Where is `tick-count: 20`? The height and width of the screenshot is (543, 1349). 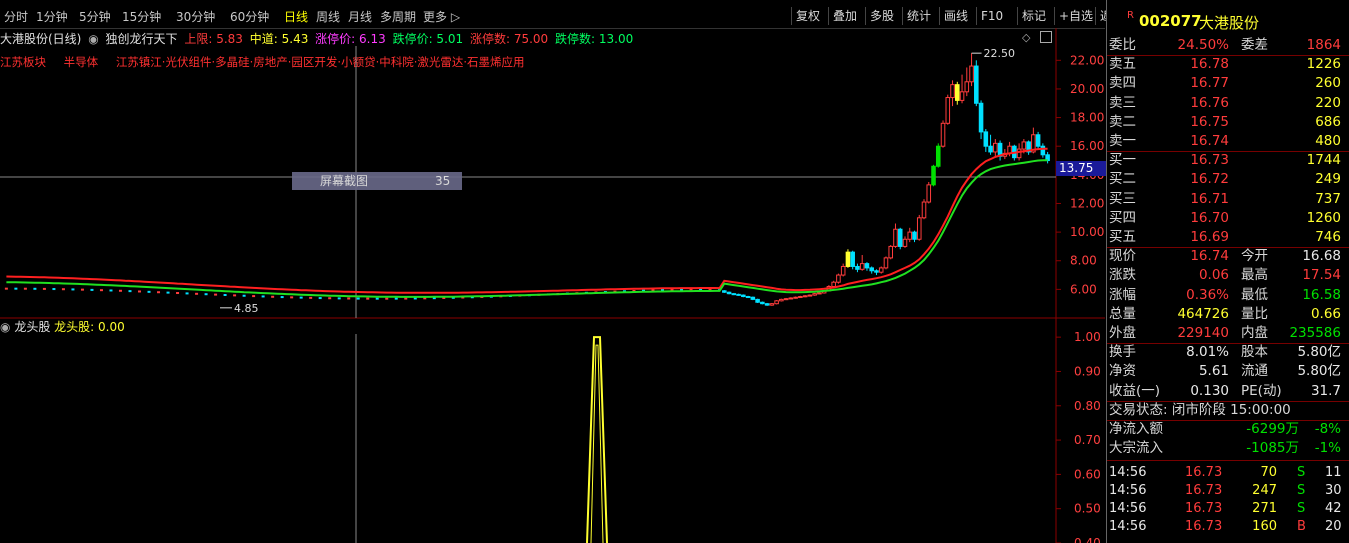 tick-count: 20 is located at coordinates (1333, 527).